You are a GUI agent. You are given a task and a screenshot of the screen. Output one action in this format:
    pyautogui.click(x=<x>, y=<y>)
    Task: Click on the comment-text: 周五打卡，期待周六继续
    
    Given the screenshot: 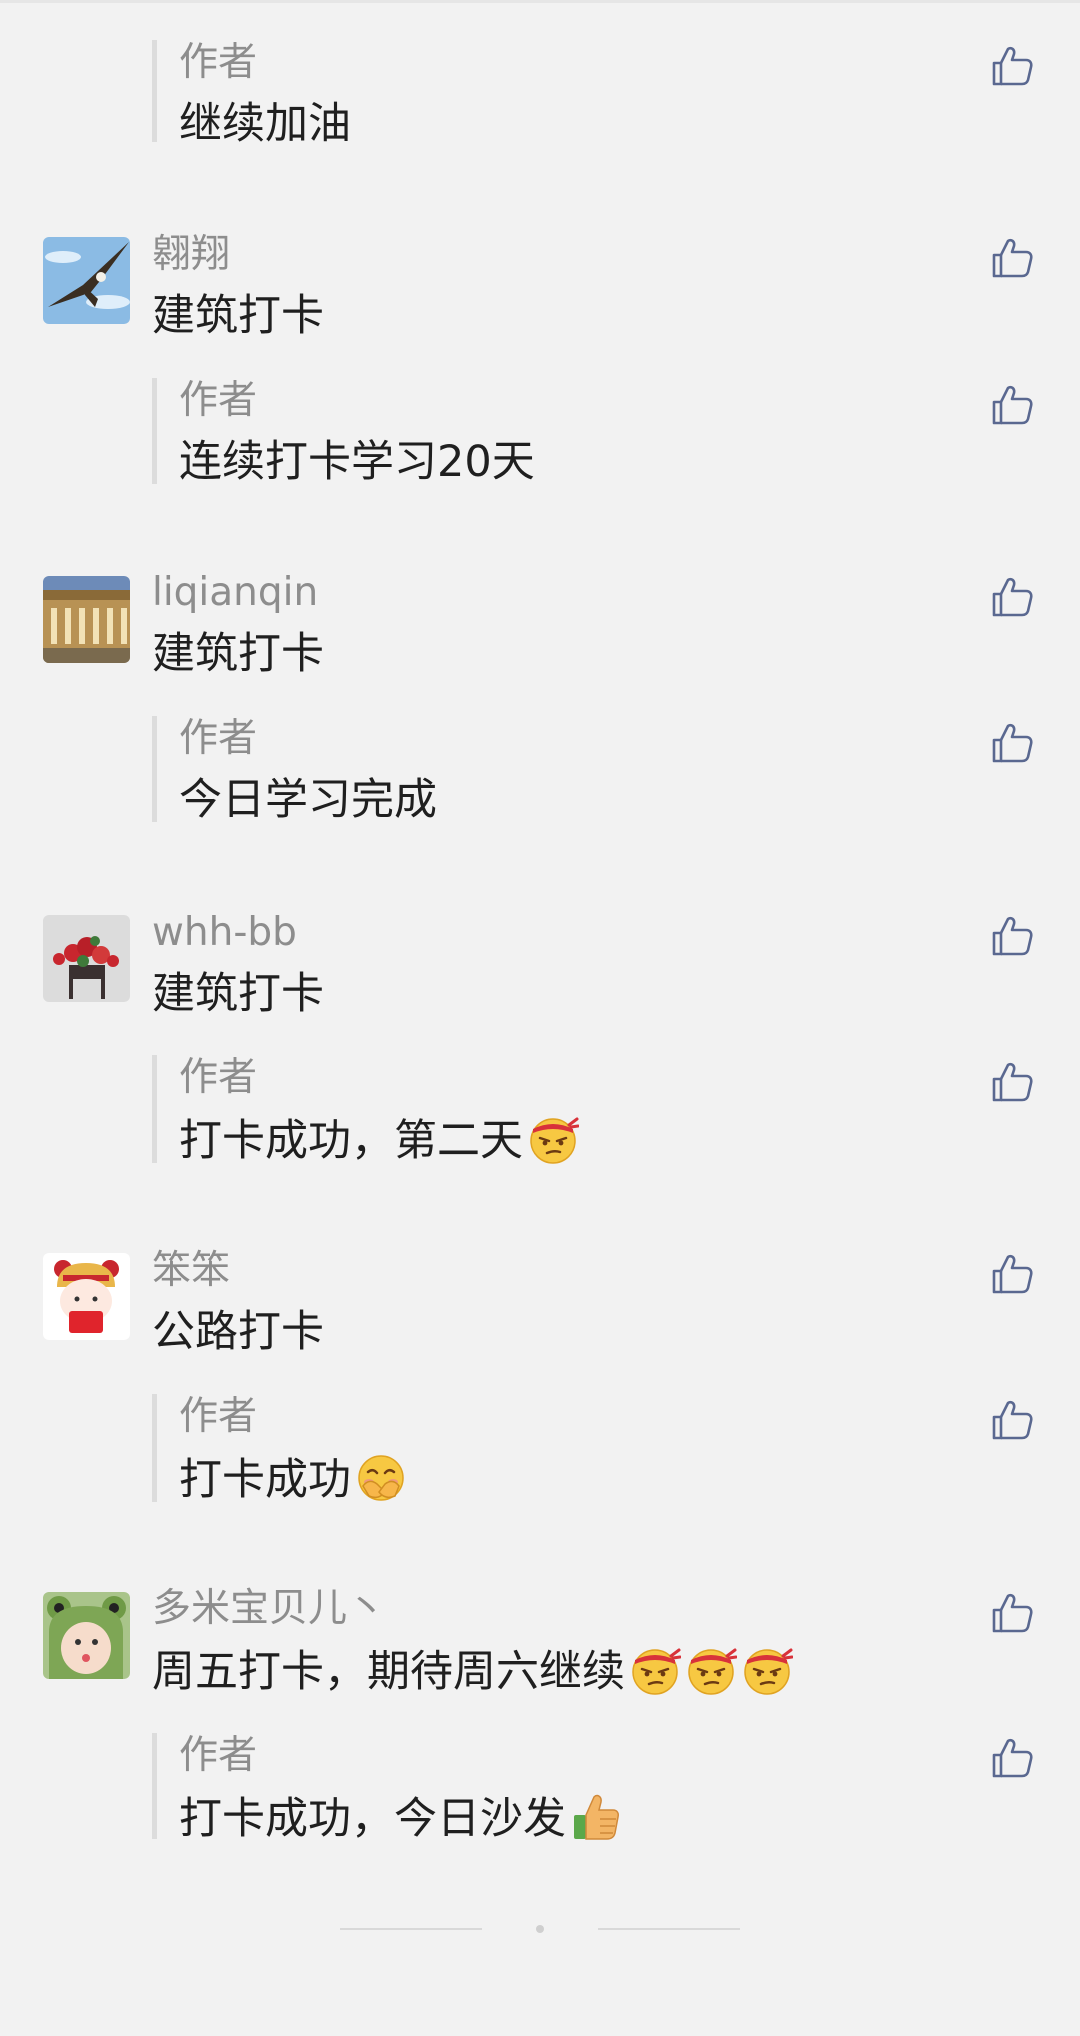 What is the action you would take?
    pyautogui.click(x=472, y=1671)
    